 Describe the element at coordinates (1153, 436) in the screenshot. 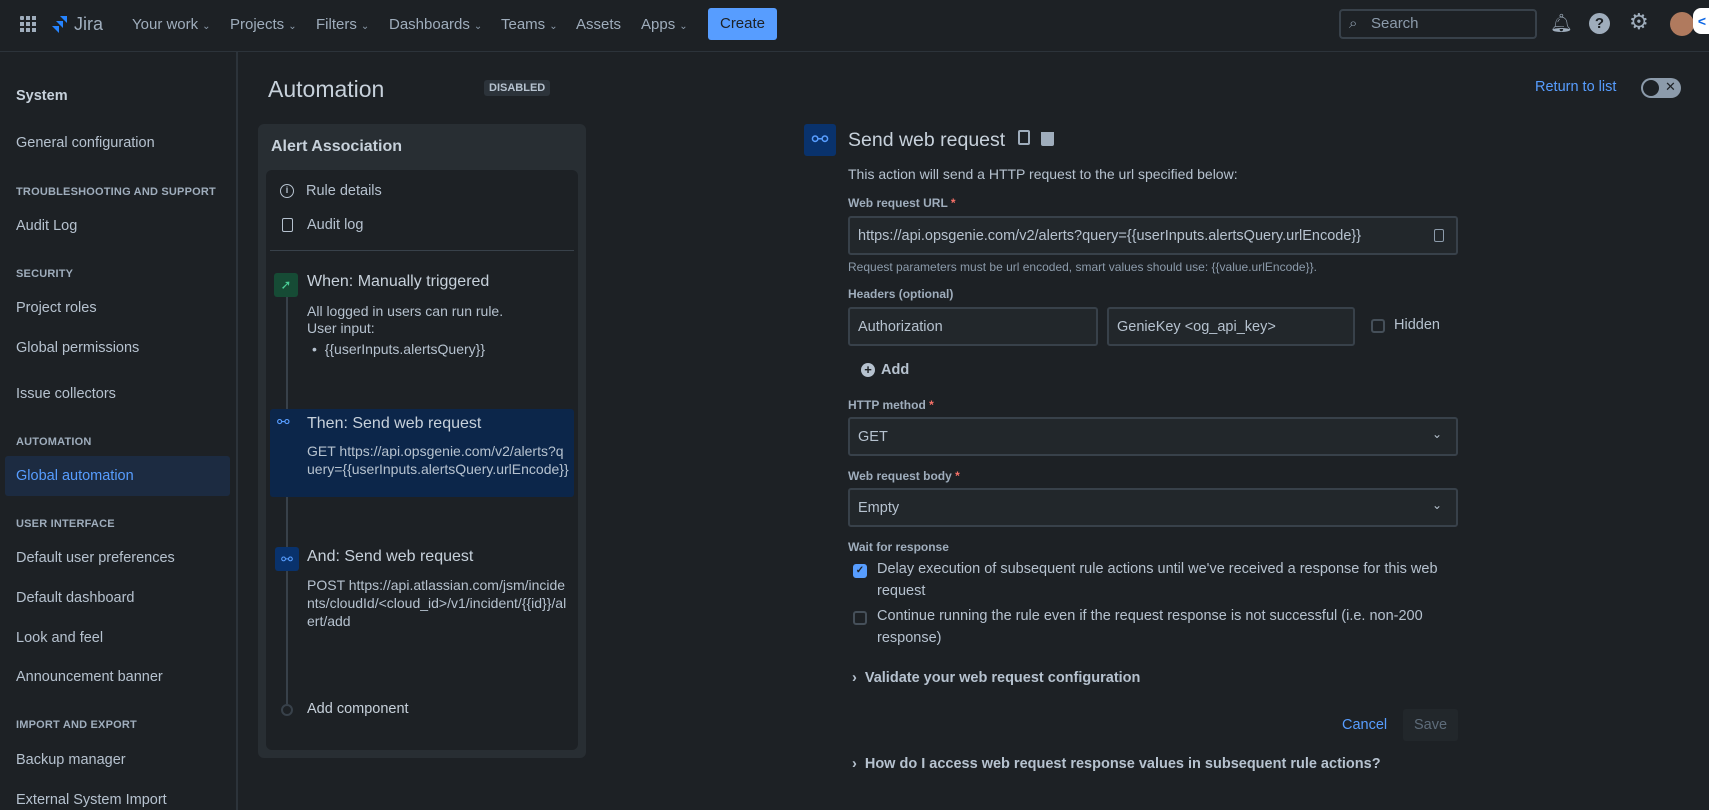

I see `http-method-select: GET ⌄` at that location.